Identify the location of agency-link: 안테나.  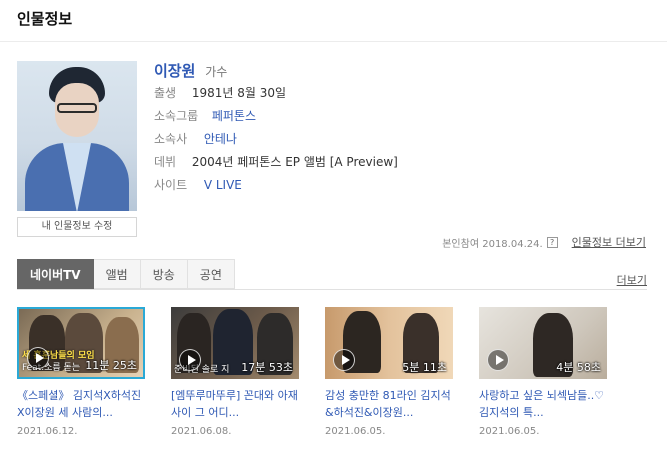
(220, 139).